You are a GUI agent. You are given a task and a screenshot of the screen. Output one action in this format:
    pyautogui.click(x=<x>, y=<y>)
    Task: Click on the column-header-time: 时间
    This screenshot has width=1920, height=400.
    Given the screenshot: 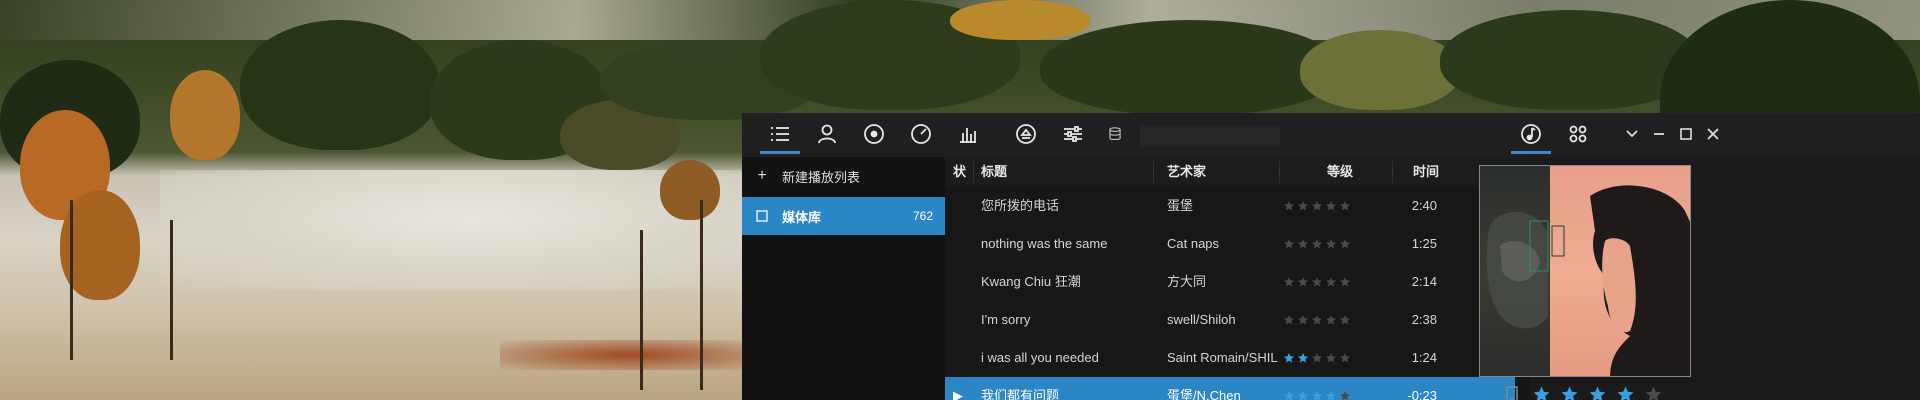 What is the action you would take?
    pyautogui.click(x=1426, y=172)
    